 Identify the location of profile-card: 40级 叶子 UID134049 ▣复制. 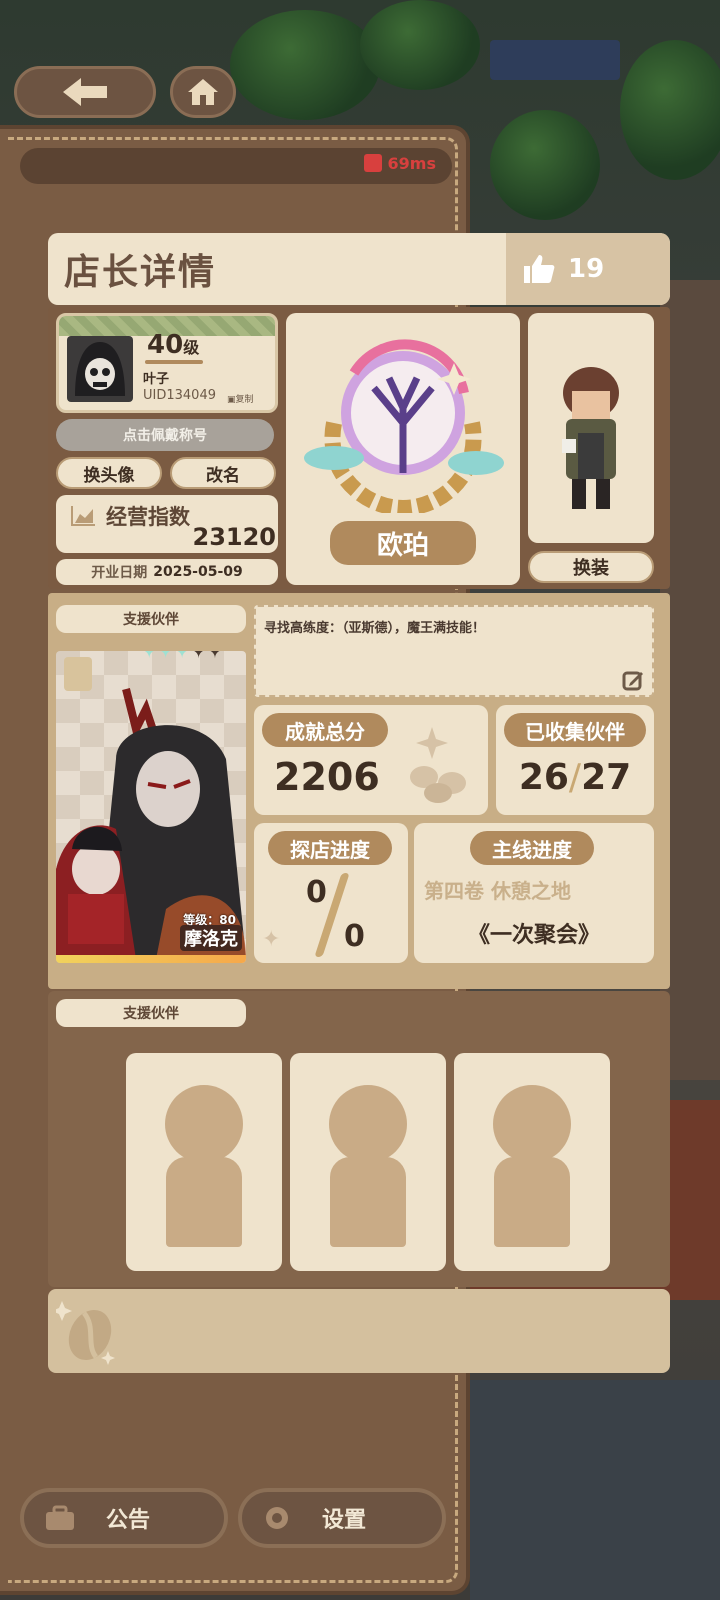
(167, 363).